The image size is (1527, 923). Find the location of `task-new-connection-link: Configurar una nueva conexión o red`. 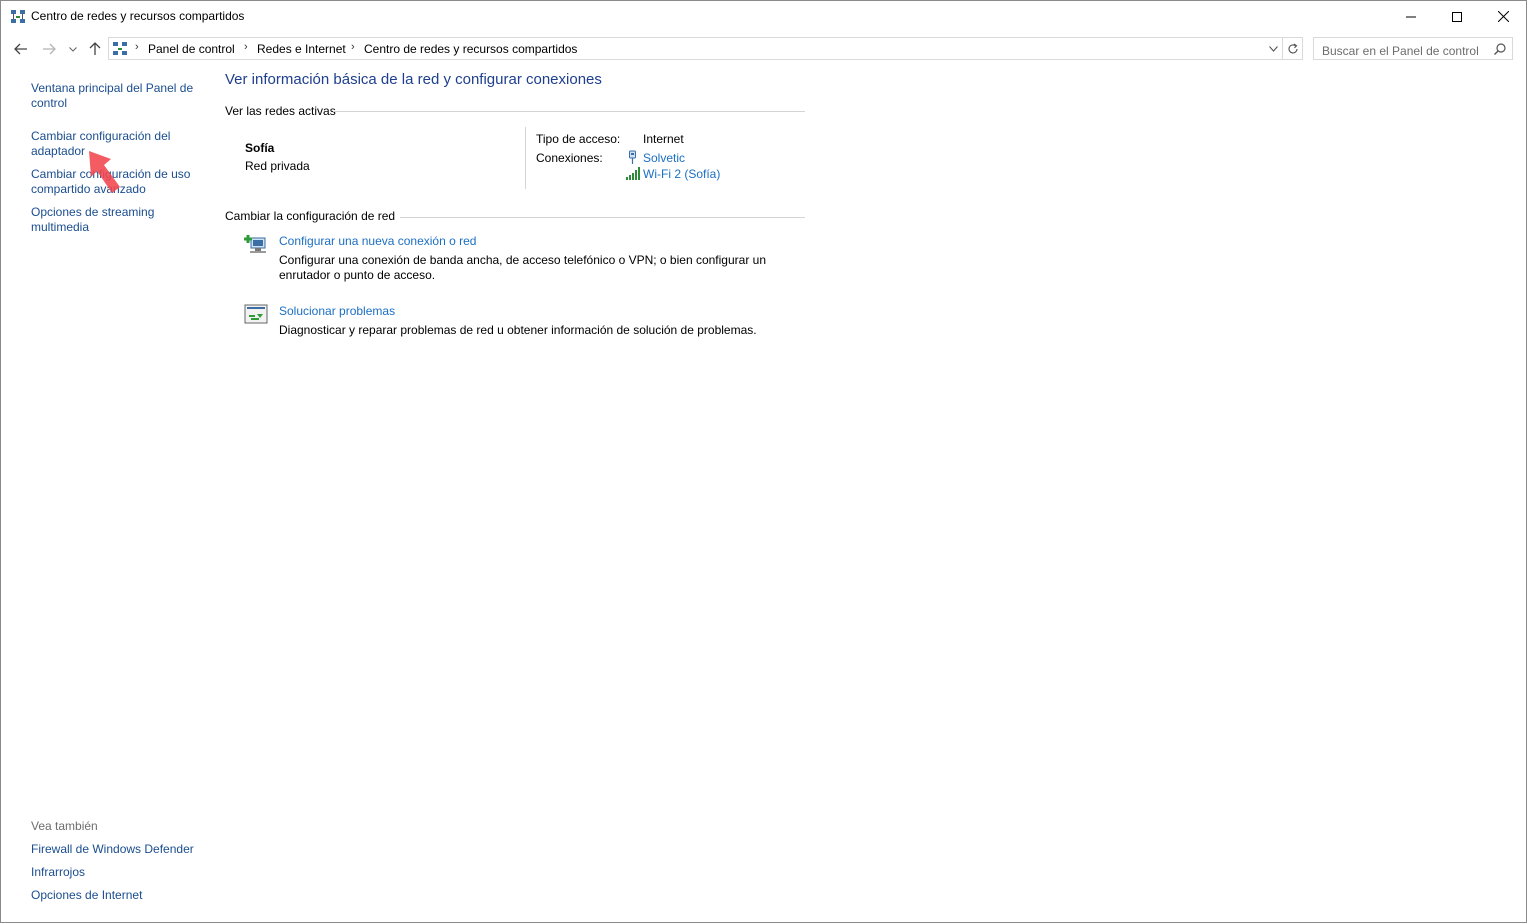

task-new-connection-link: Configurar una nueva conexión o red is located at coordinates (377, 241).